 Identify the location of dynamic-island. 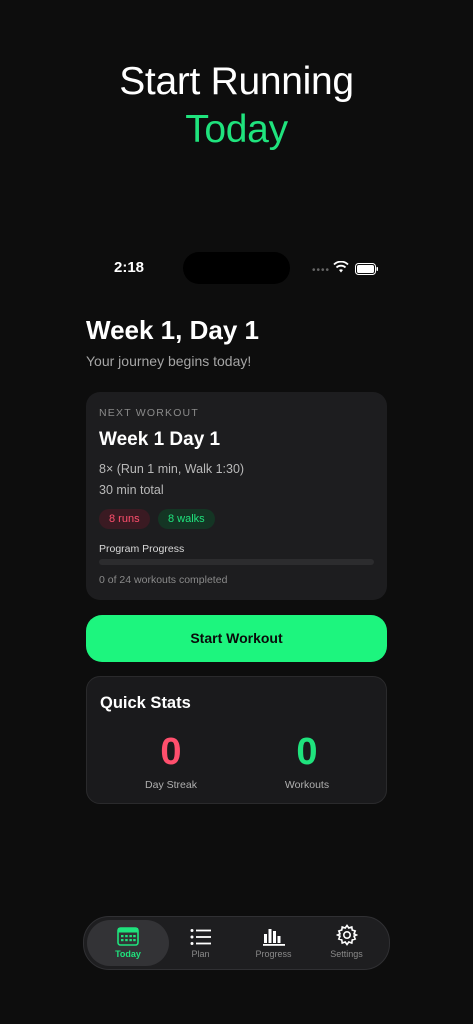
(236, 268).